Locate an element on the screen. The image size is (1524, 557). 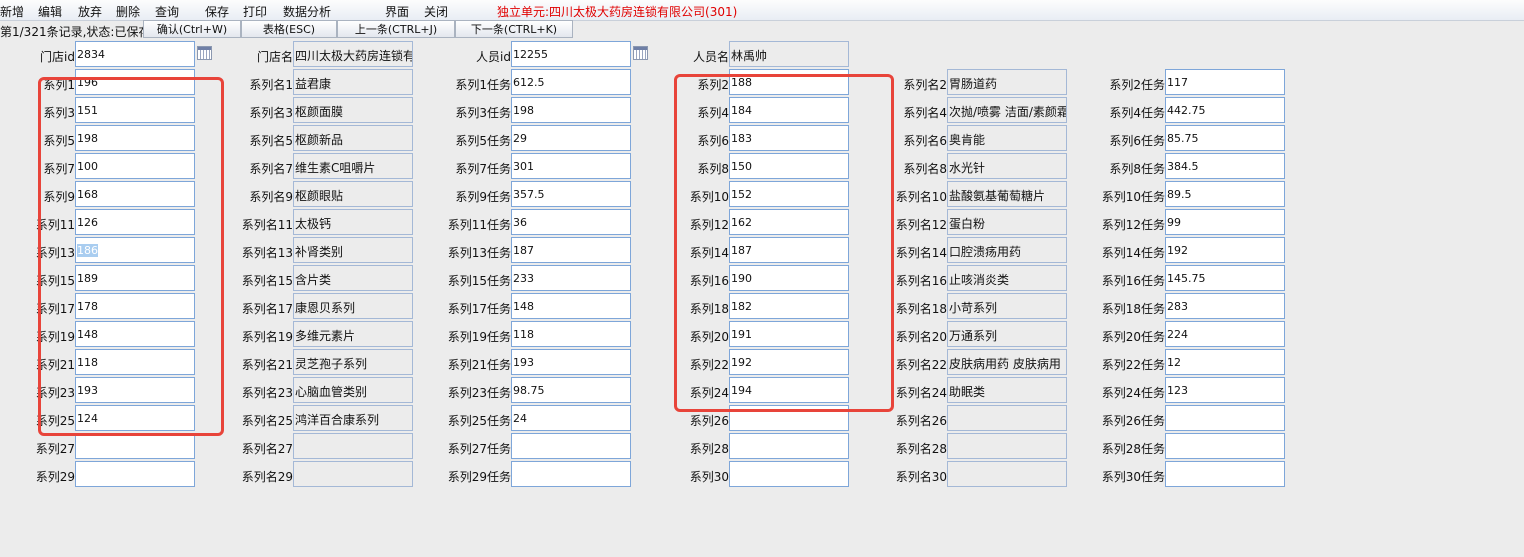
series-name-20-field: 万通系列 is located at coordinates (1007, 334).